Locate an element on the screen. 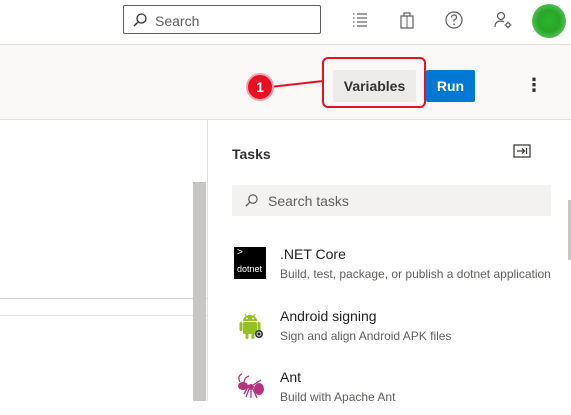 Image resolution: width=571 pixels, height=415 pixels. task-name: Android signing is located at coordinates (328, 316).